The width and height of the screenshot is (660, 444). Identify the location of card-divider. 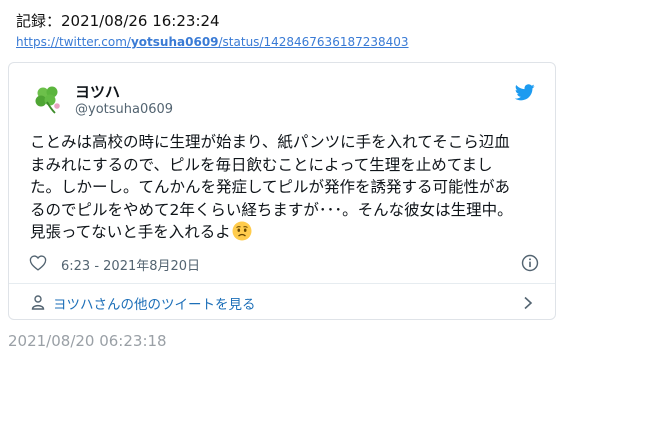
(282, 283).